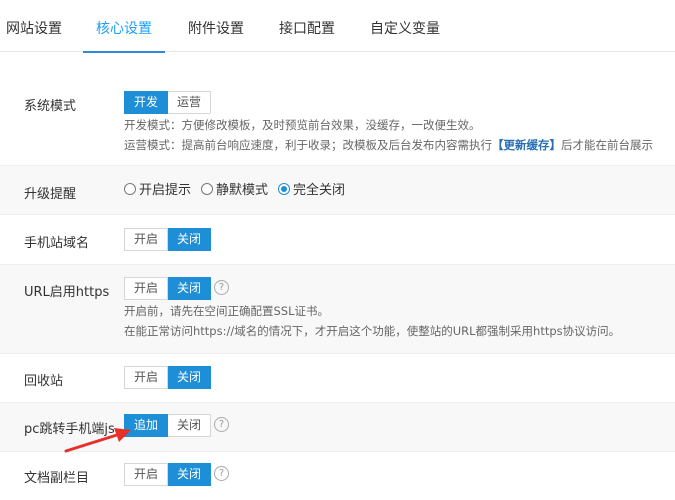  Describe the element at coordinates (34, 26) in the screenshot. I see `tab-site-settings: 网站设置` at that location.